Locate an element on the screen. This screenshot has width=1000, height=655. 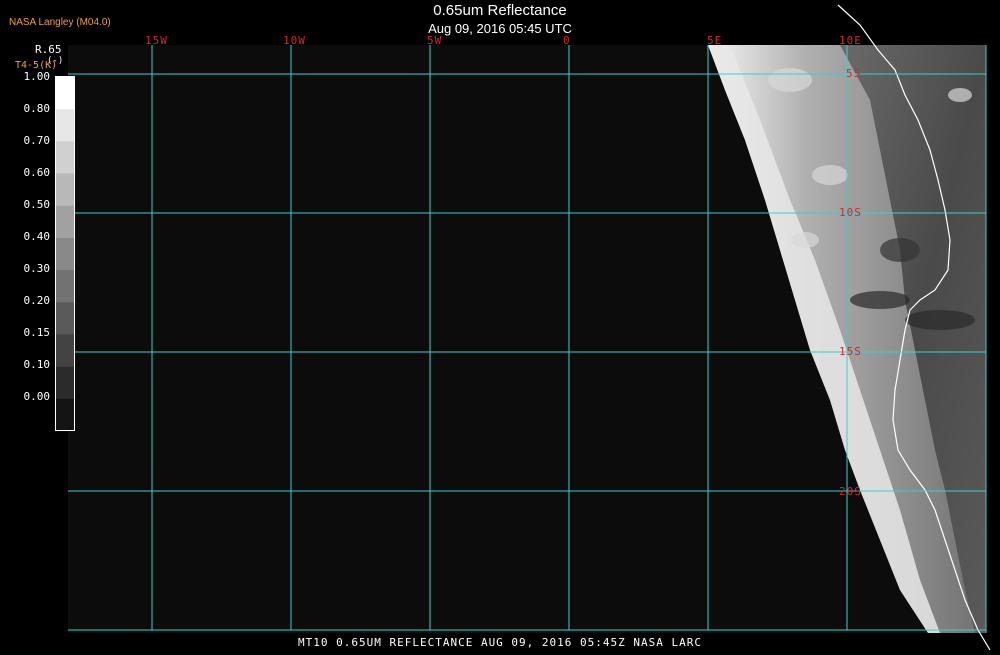
colorbar-tick-label: 0.10 is located at coordinates (37, 364).